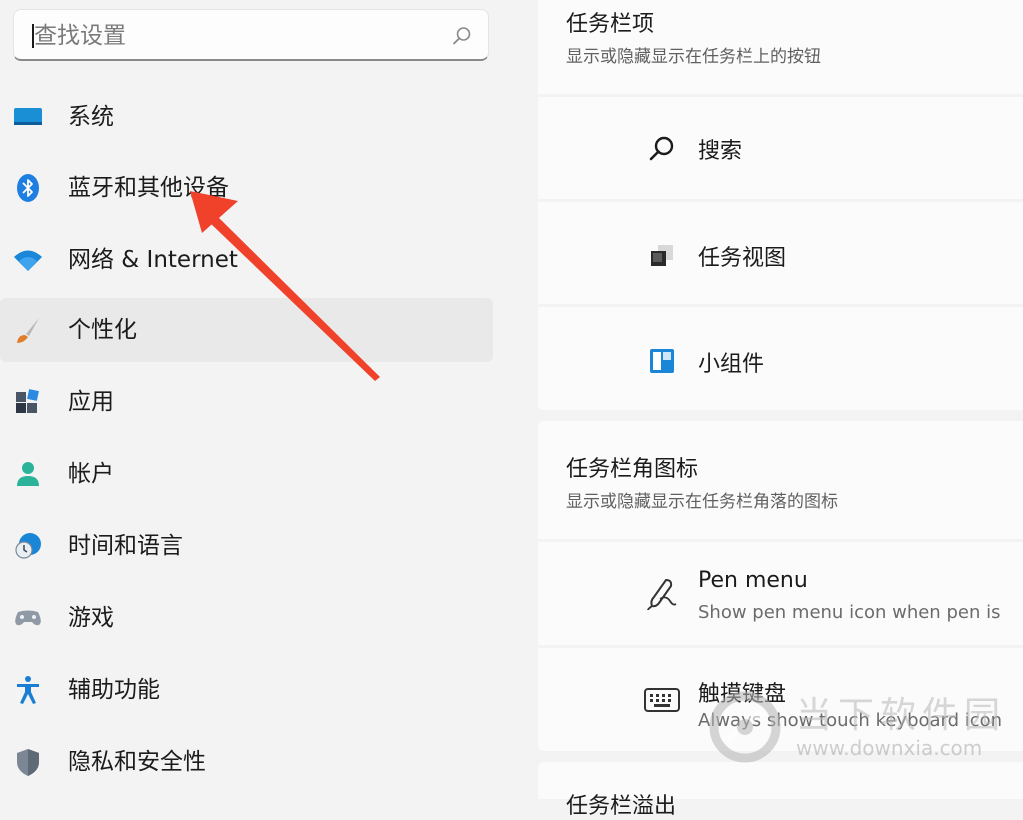 Image resolution: width=1023 pixels, height=820 pixels. I want to click on bluetooth-icon, so click(28, 188).